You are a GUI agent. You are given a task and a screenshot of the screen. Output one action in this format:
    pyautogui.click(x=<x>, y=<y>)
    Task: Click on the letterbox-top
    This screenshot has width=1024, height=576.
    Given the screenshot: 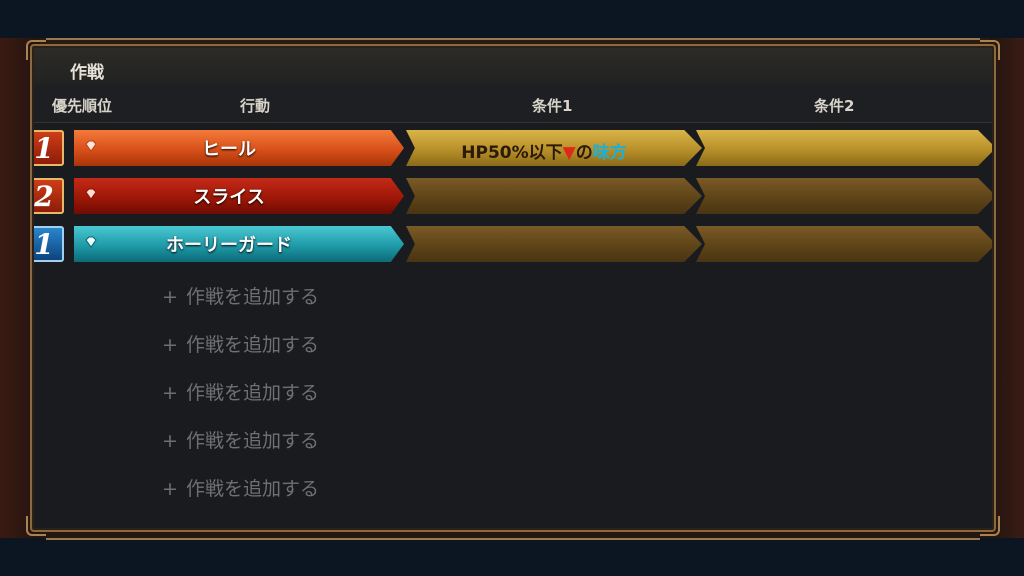 What is the action you would take?
    pyautogui.click(x=512, y=19)
    